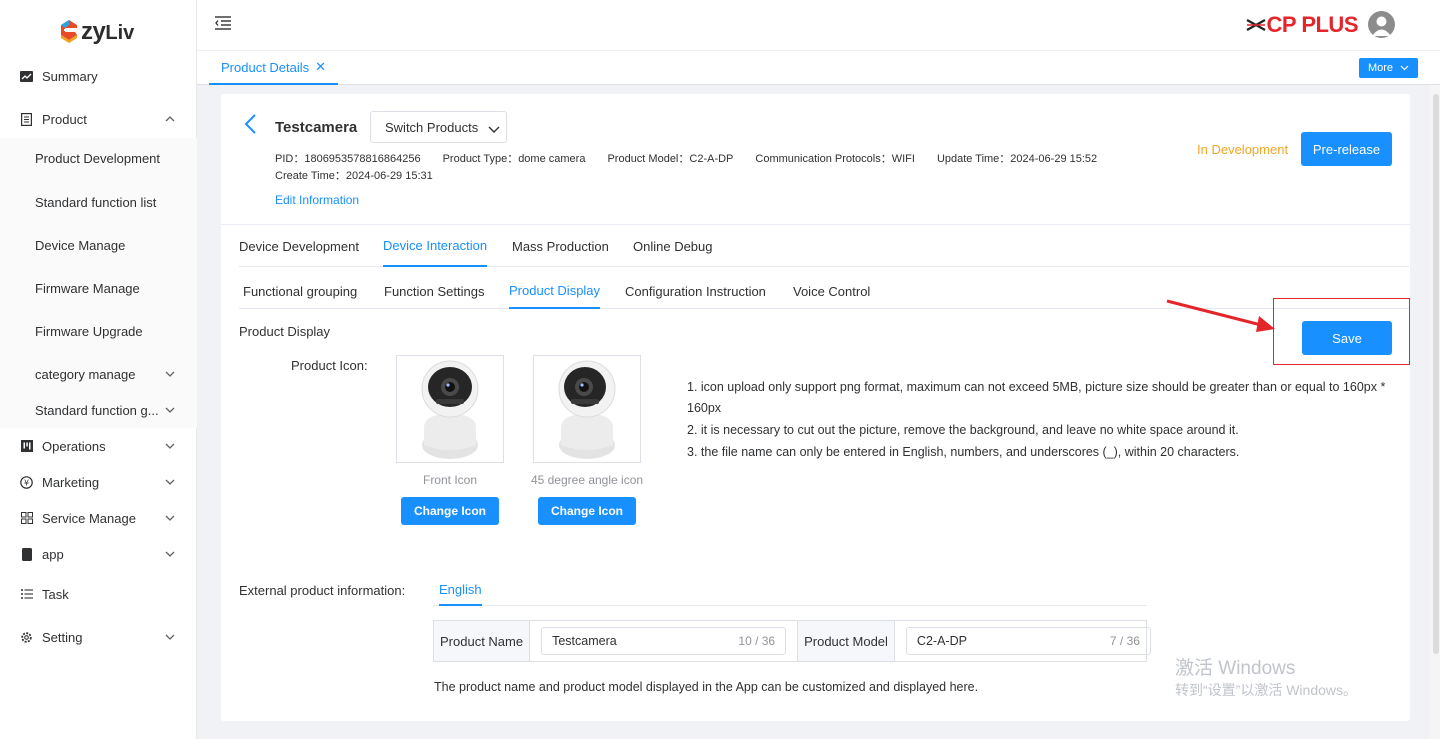 The height and width of the screenshot is (739, 1440). Describe the element at coordinates (835, 159) in the screenshot. I see `meta-protocols: Communication Protocols：WIFI` at that location.